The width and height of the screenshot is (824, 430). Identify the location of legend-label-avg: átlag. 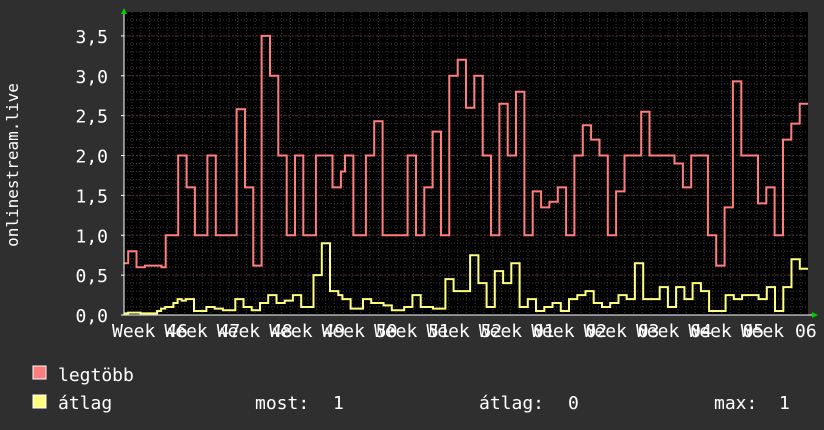
(85, 403).